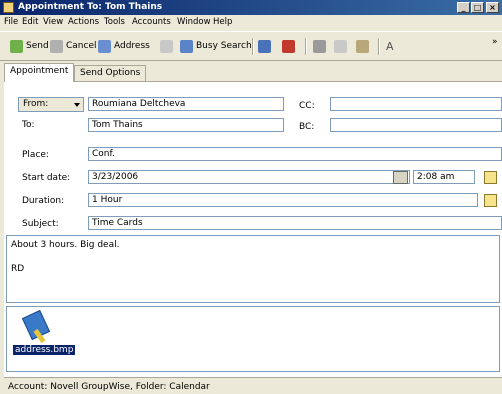  Describe the element at coordinates (151, 22) in the screenshot. I see `menu-accounts: Accounts` at that location.